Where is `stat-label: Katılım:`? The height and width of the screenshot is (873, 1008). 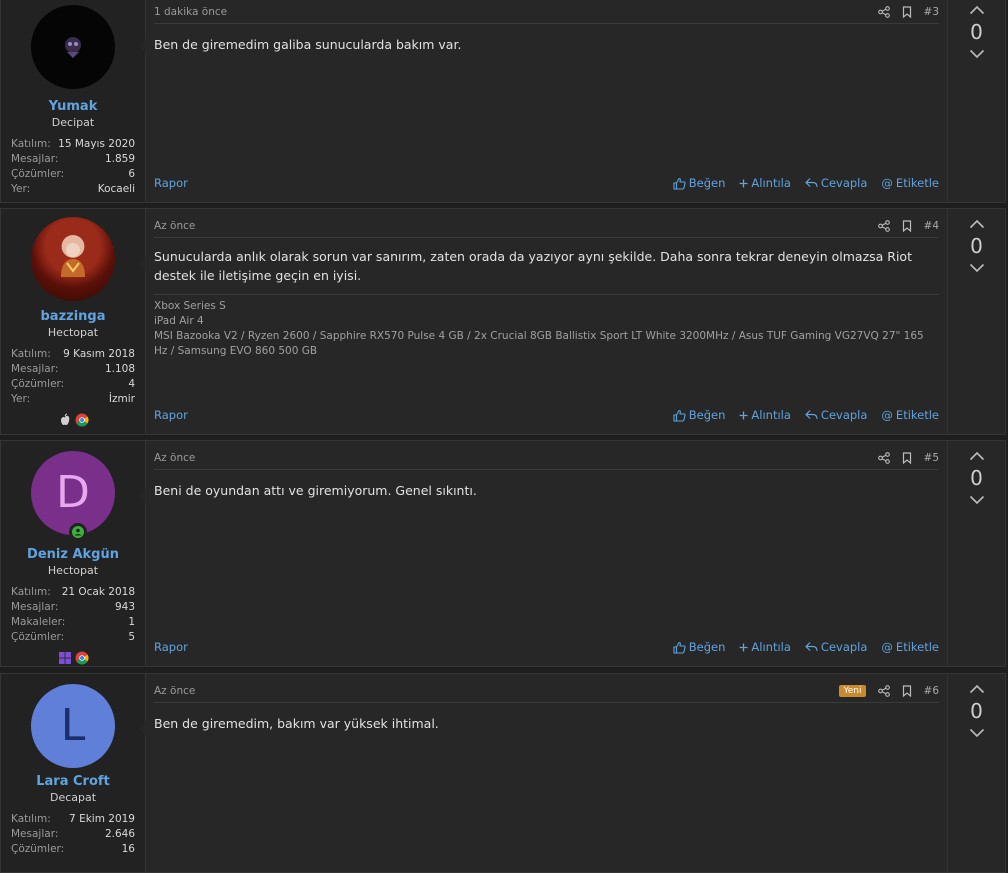 stat-label: Katılım: is located at coordinates (31, 144).